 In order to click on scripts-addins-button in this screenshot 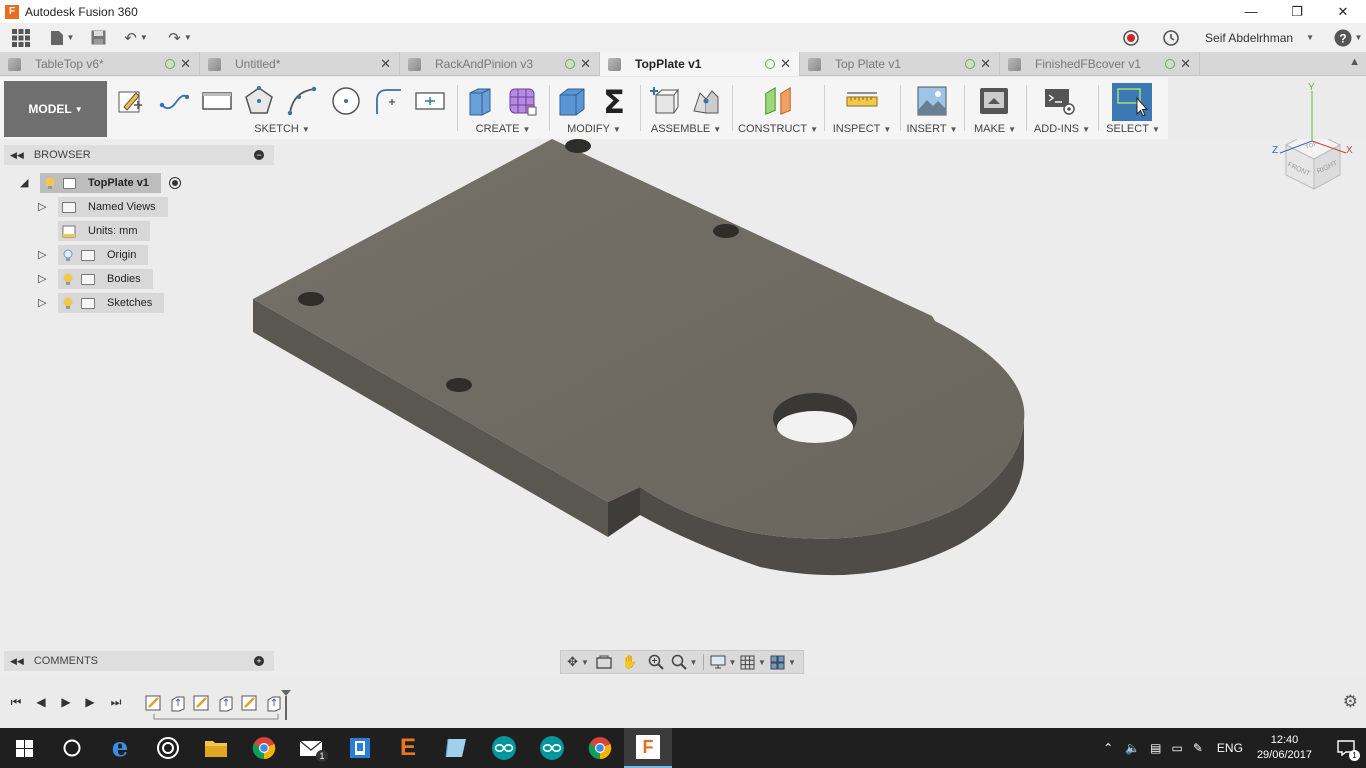, I will do `click(1060, 101)`.